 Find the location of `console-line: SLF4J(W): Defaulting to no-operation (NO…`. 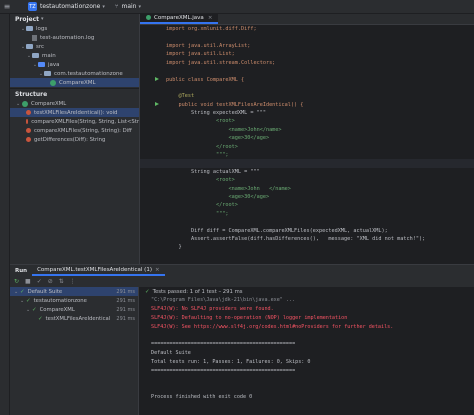

console-line: SLF4J(W): Defaulting to no-operation (NO… is located at coordinates (249, 317).